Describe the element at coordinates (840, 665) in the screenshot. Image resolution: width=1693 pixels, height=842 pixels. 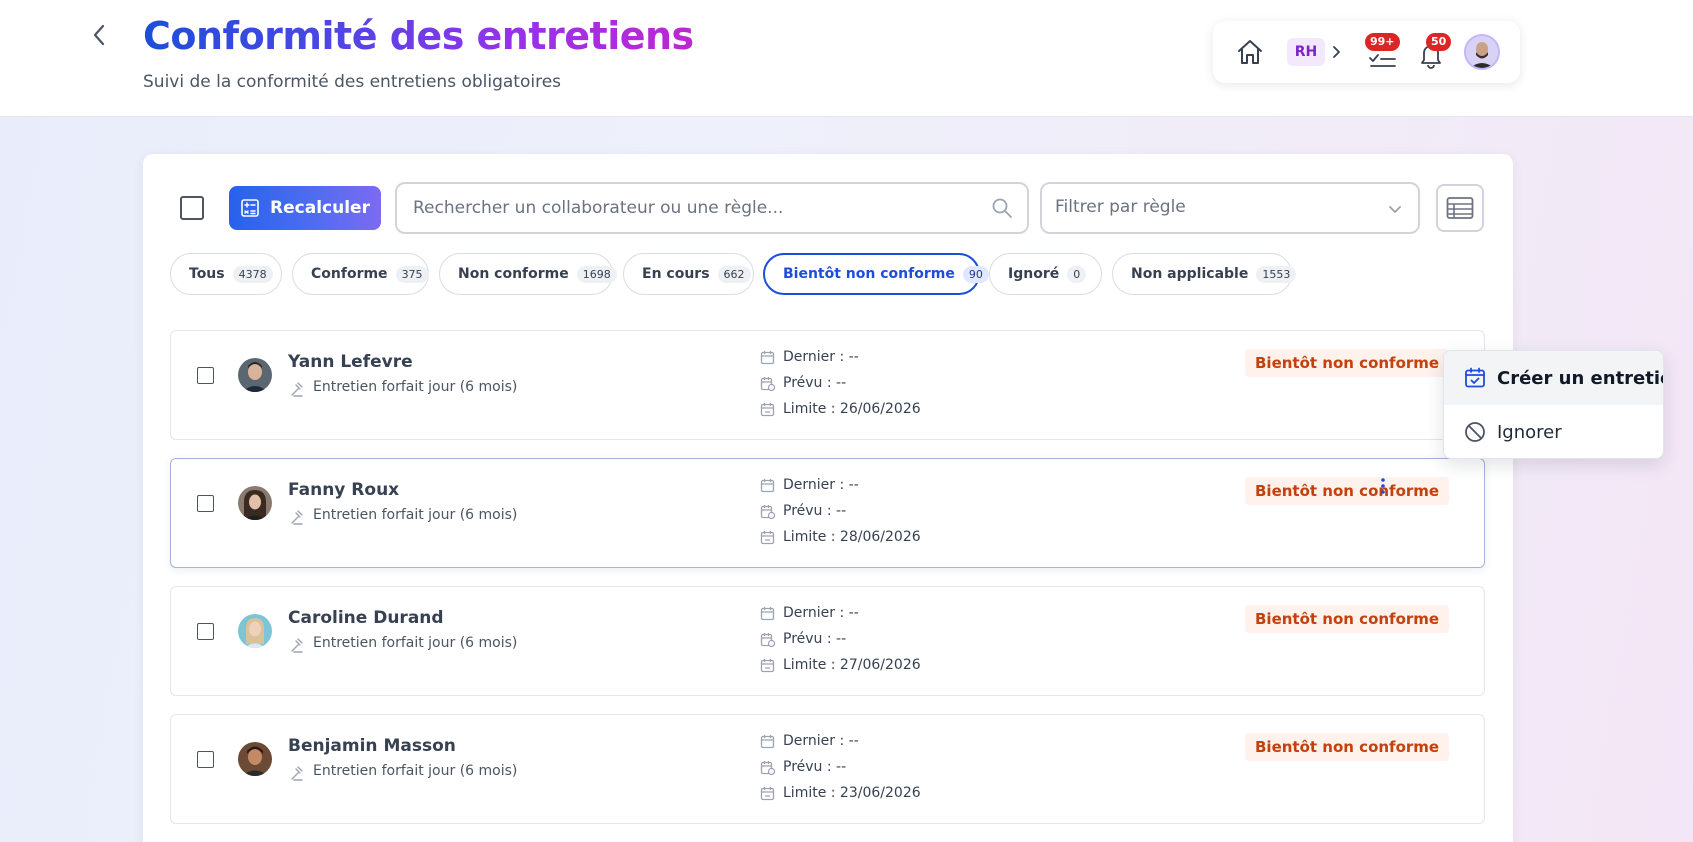
I see `deadline-date-line: Limite : 27/06/2026` at that location.